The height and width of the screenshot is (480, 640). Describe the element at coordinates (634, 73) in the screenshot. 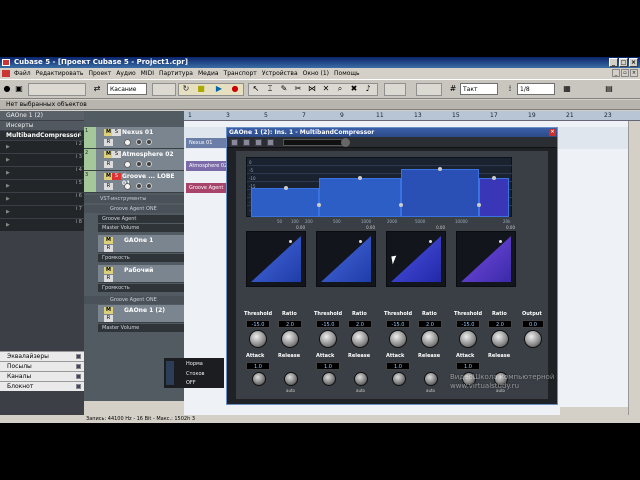

I see `mdi-close-button: ×` at that location.